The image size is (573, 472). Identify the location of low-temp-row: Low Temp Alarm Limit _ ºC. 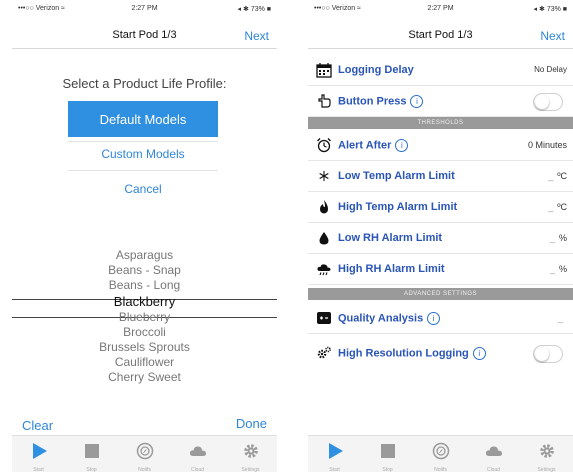
(440, 176).